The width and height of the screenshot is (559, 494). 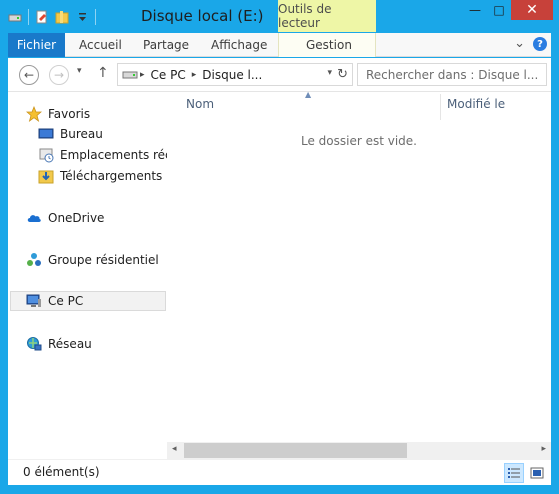 I want to click on ribbon-options: ⌄ ?, so click(x=530, y=44).